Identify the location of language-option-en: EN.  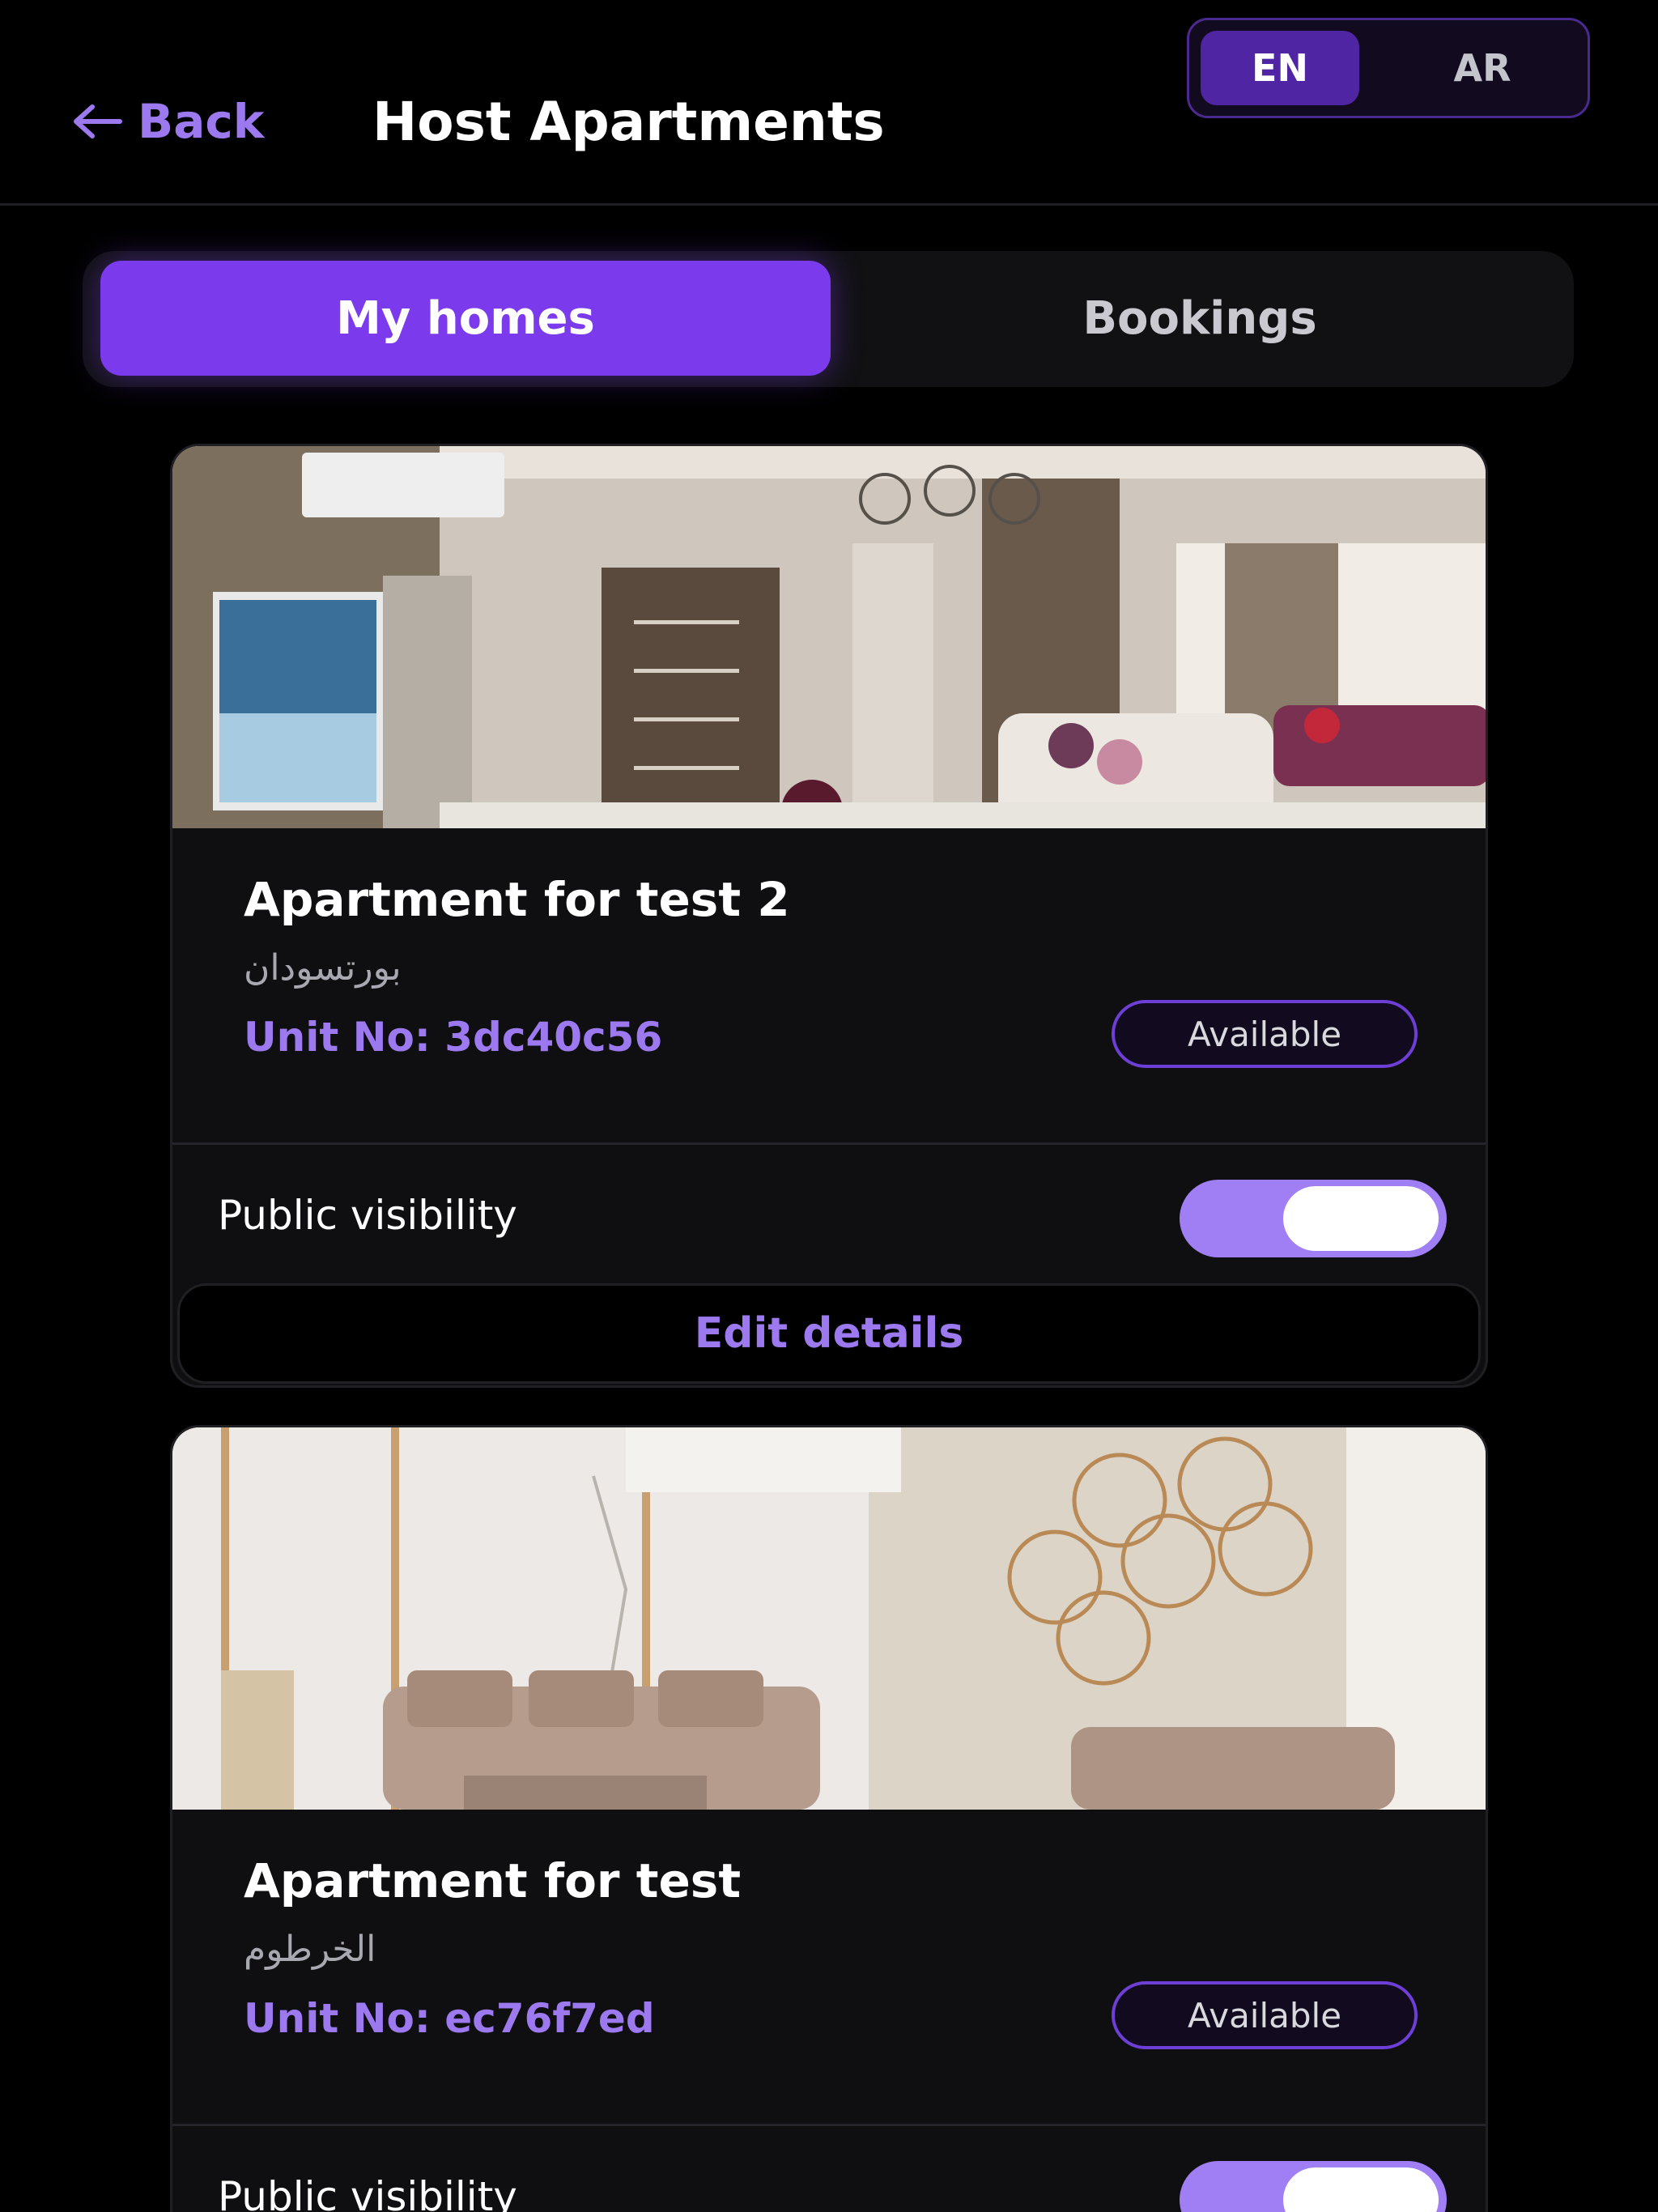
(1280, 68).